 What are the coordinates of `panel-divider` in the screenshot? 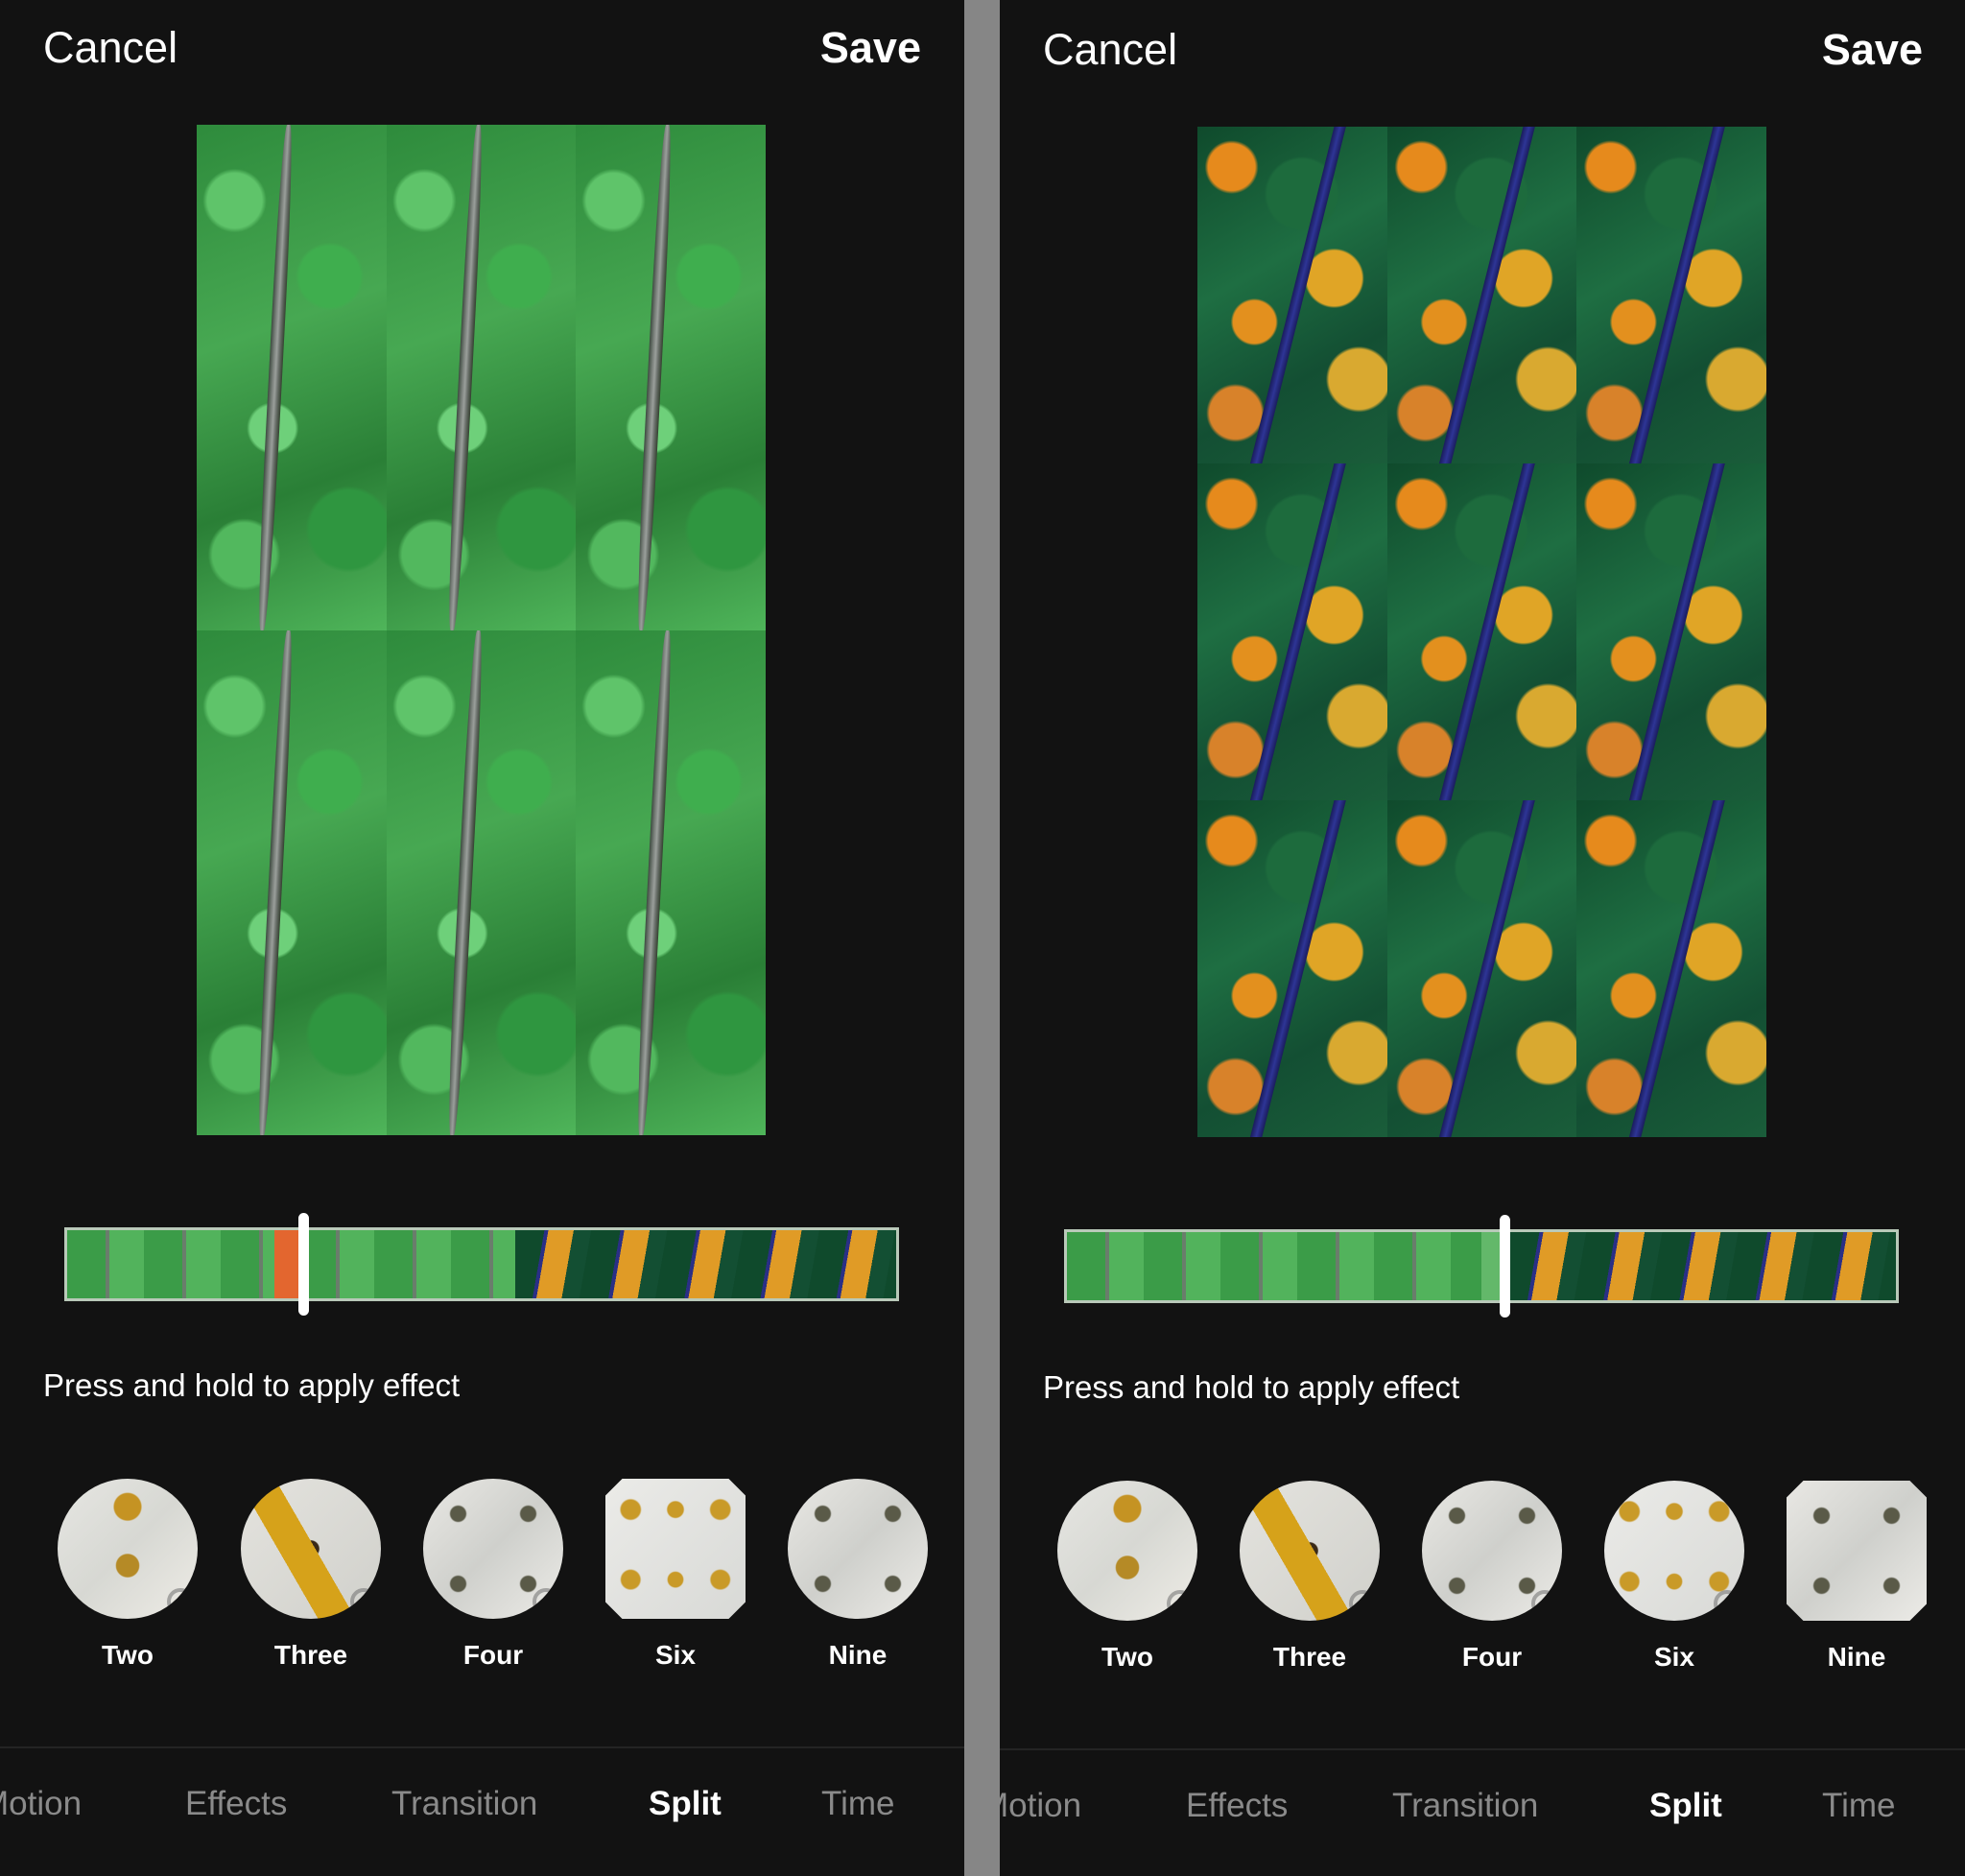 It's located at (982, 938).